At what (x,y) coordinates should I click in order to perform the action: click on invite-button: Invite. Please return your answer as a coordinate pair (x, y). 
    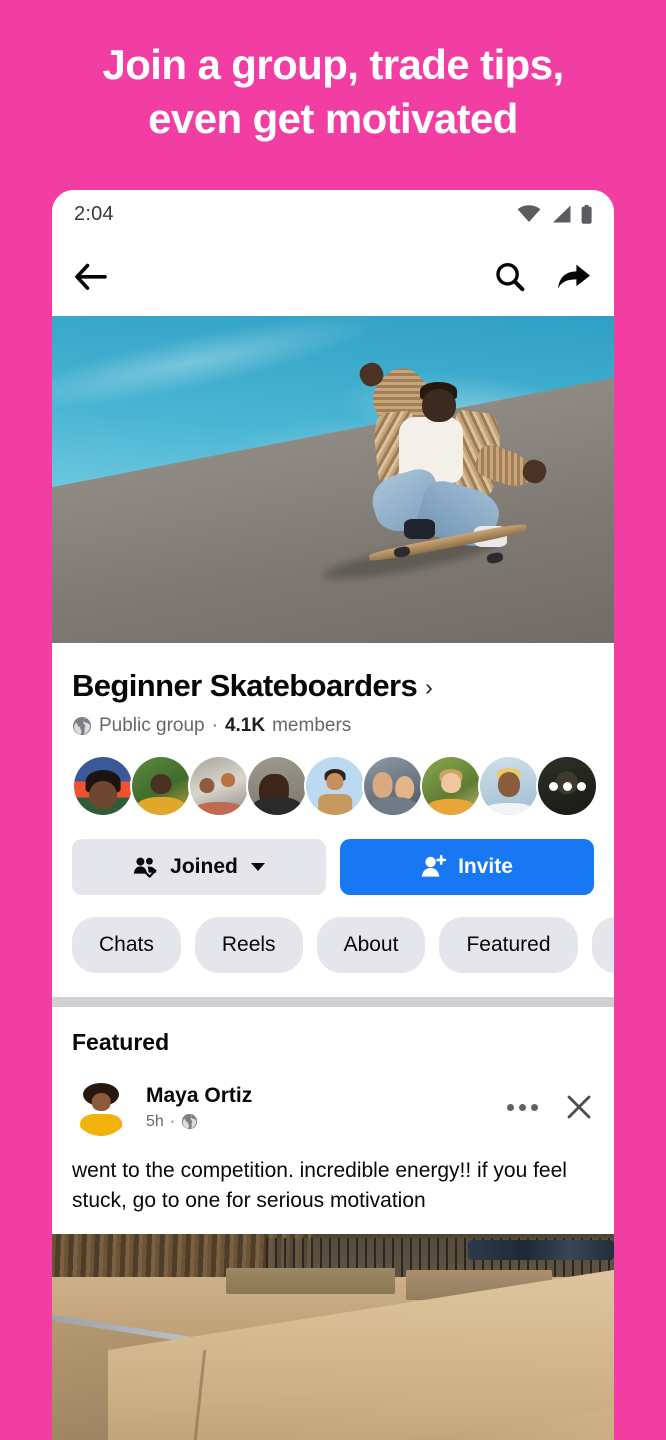
    Looking at the image, I should click on (467, 867).